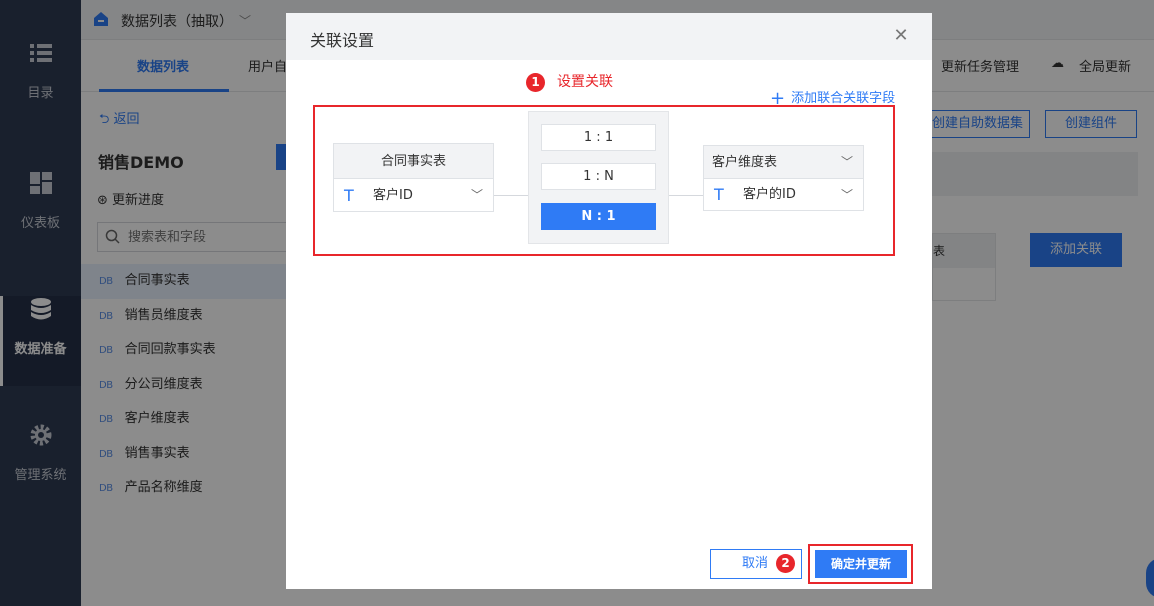 This screenshot has width=1154, height=606. I want to click on left-field-select: T 客户ID ﹀, so click(413, 195).